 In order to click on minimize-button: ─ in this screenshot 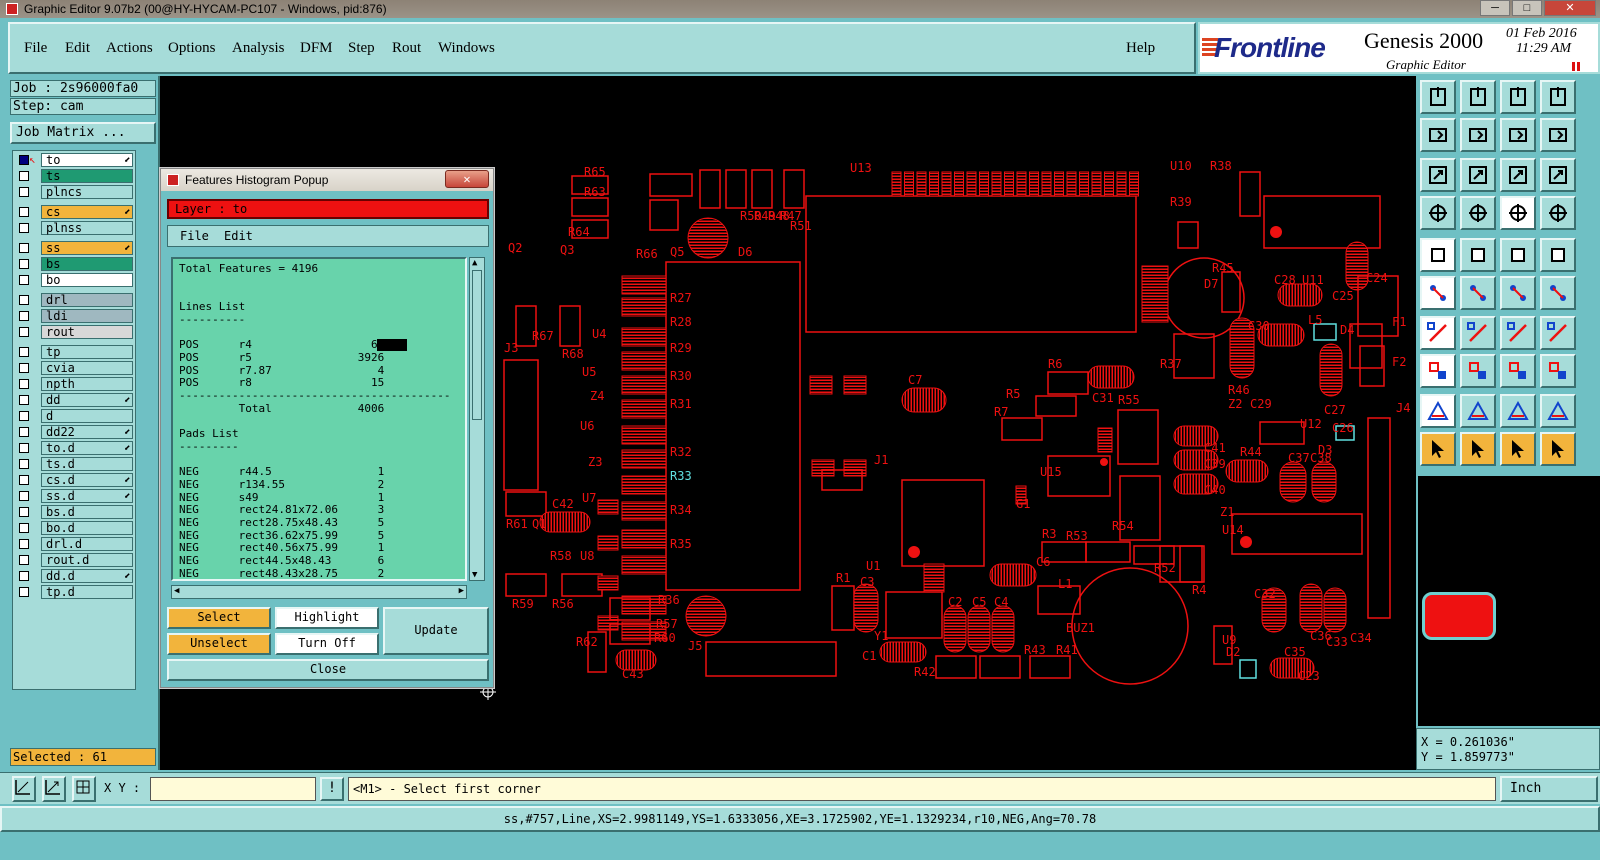, I will do `click(1495, 8)`.